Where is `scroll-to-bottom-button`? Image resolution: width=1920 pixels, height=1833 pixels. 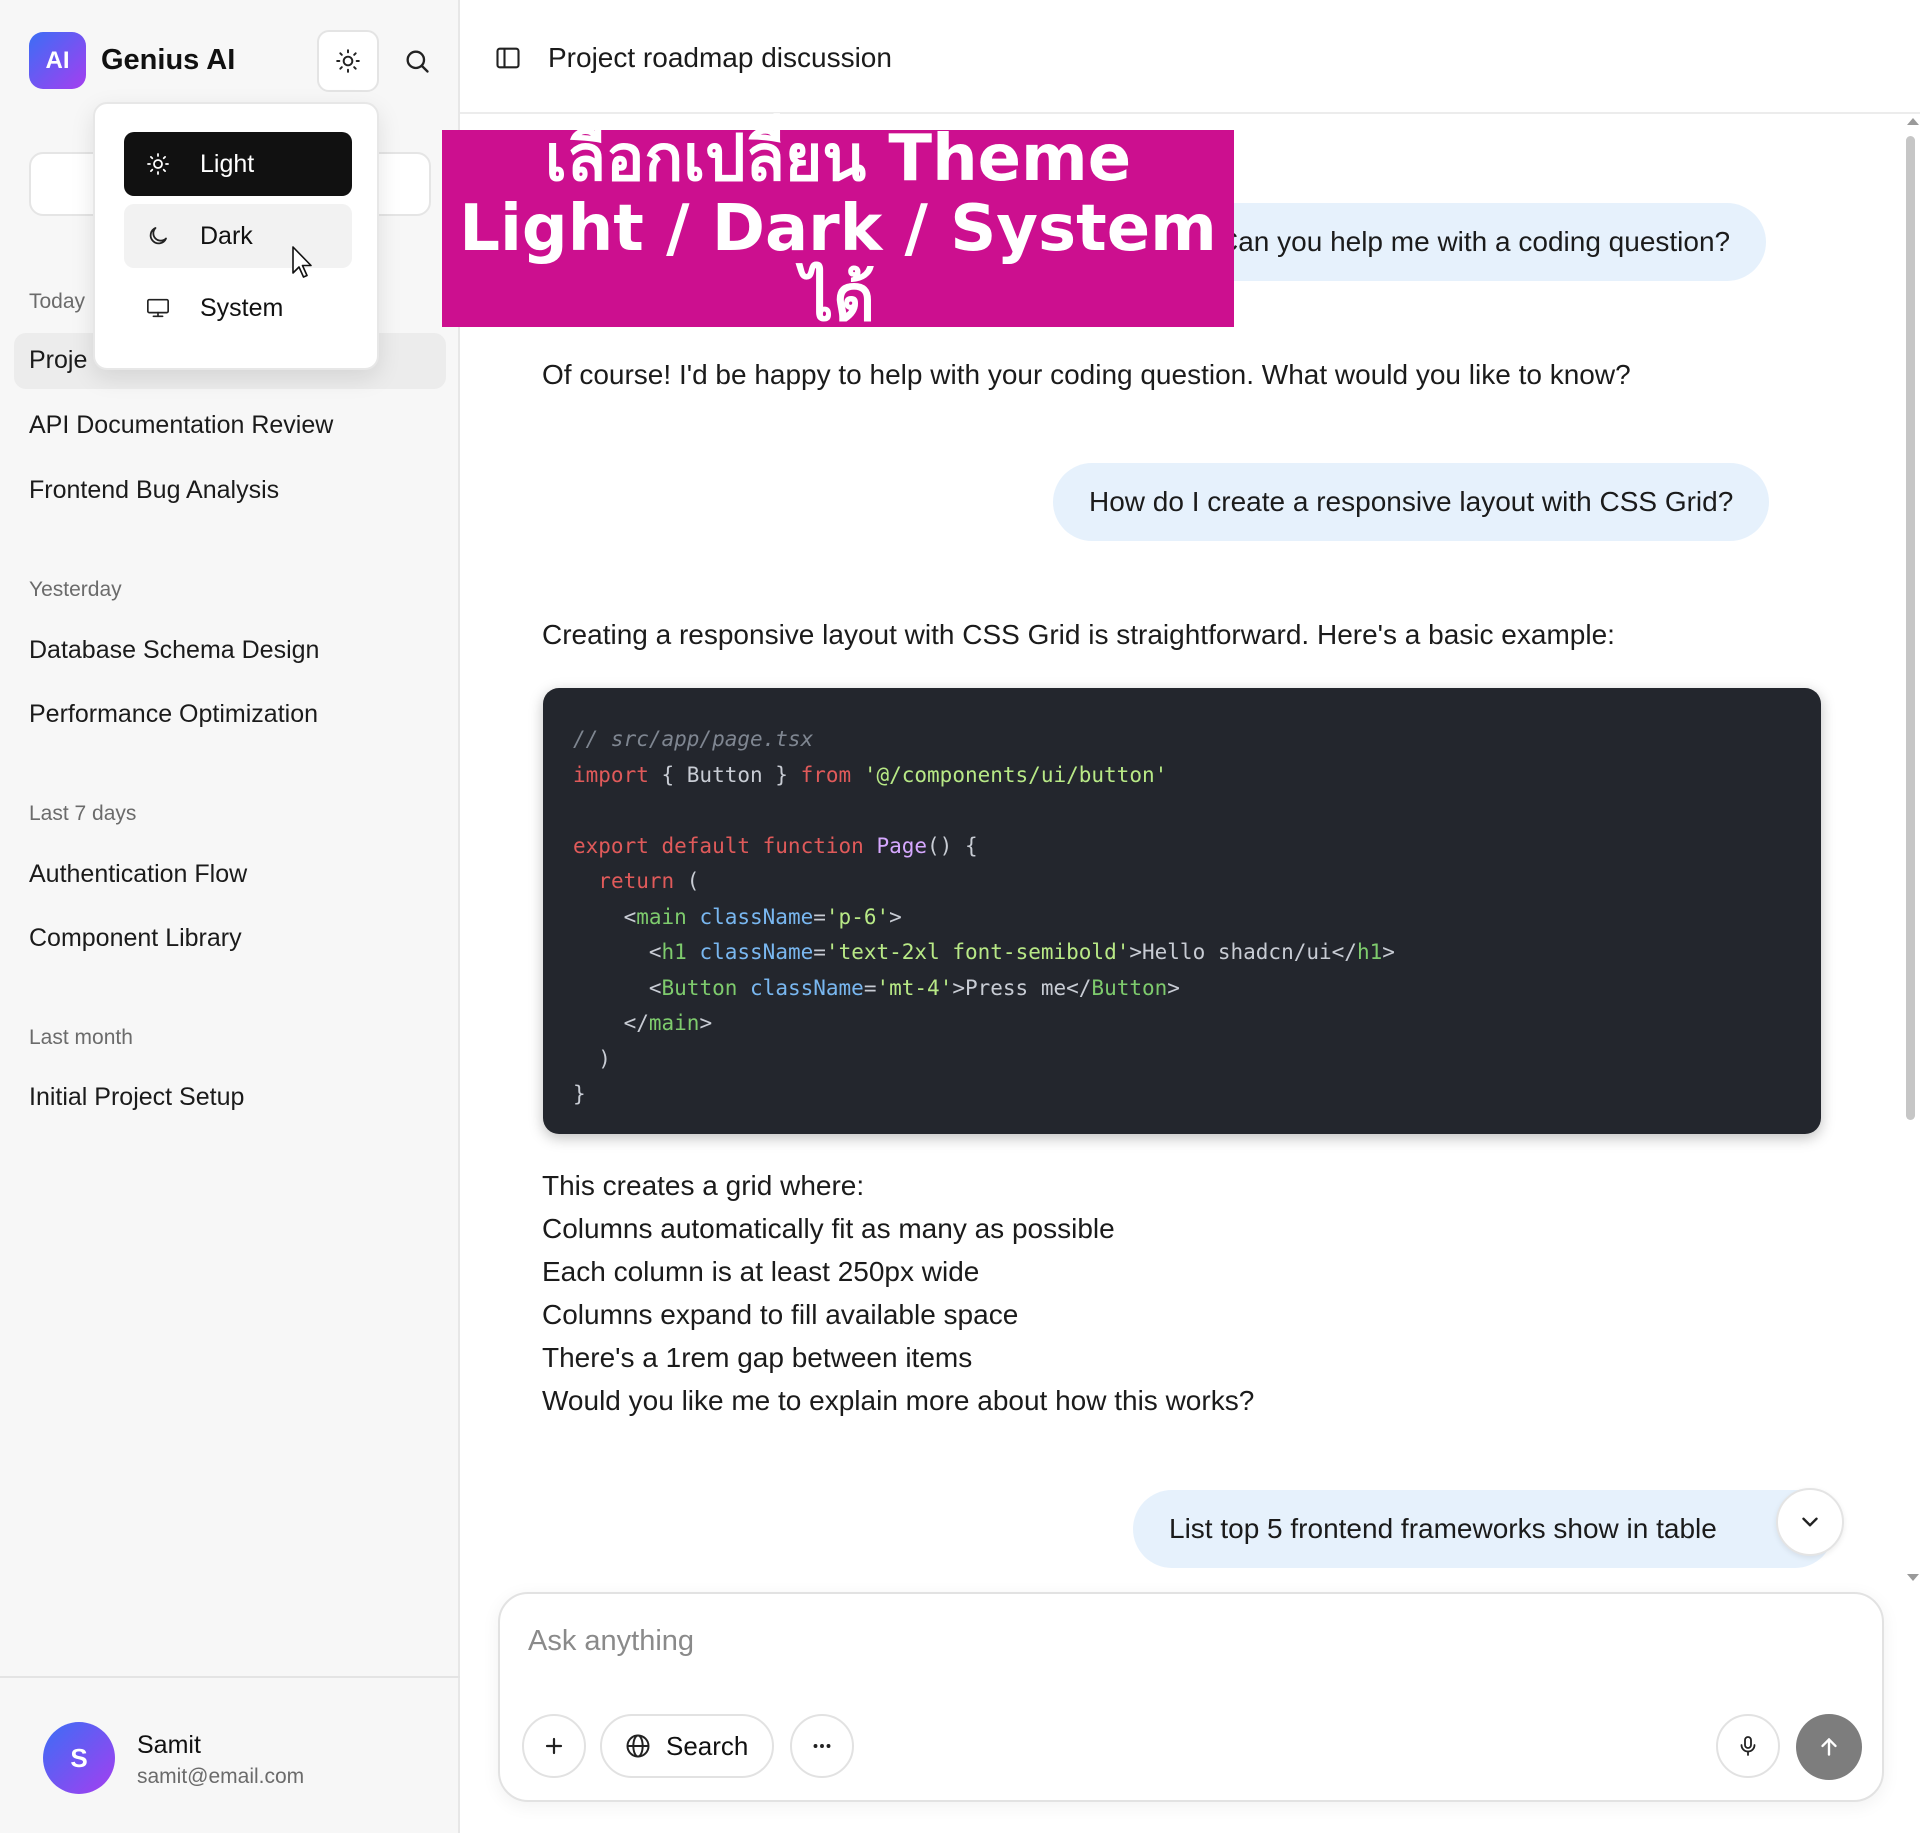 scroll-to-bottom-button is located at coordinates (1810, 1522).